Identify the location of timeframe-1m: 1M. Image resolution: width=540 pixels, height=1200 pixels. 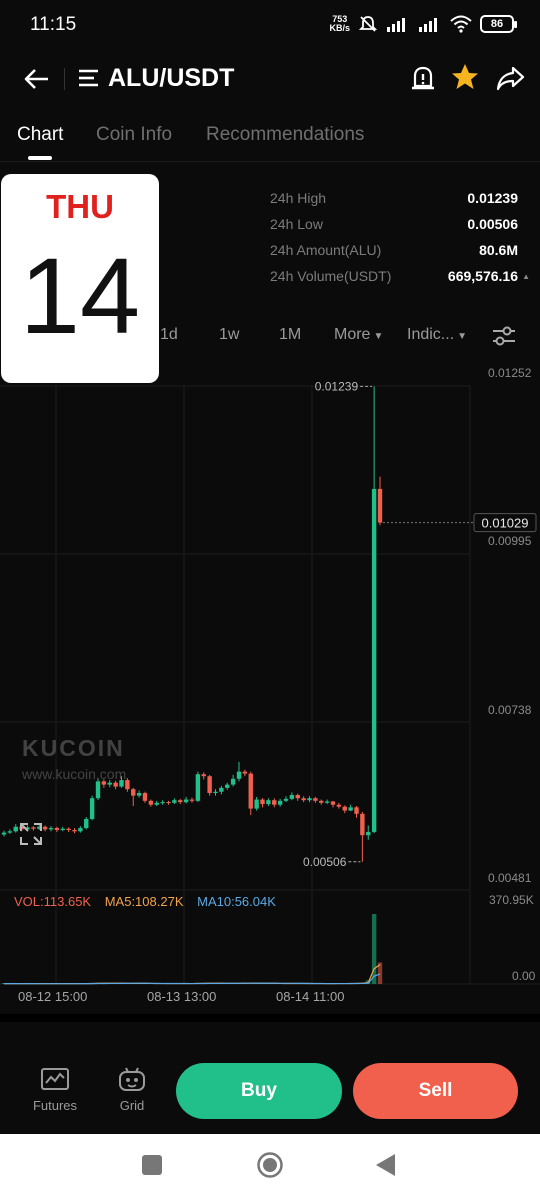
(290, 335).